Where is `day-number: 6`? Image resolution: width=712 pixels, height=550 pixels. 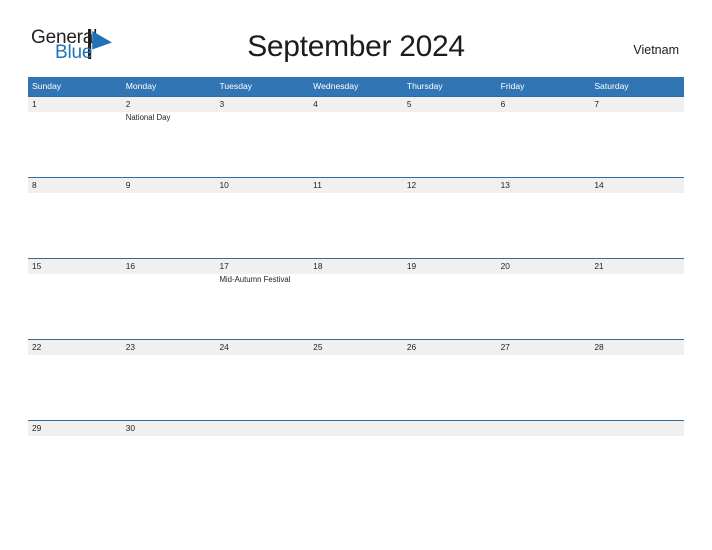
day-number: 6 is located at coordinates (544, 104).